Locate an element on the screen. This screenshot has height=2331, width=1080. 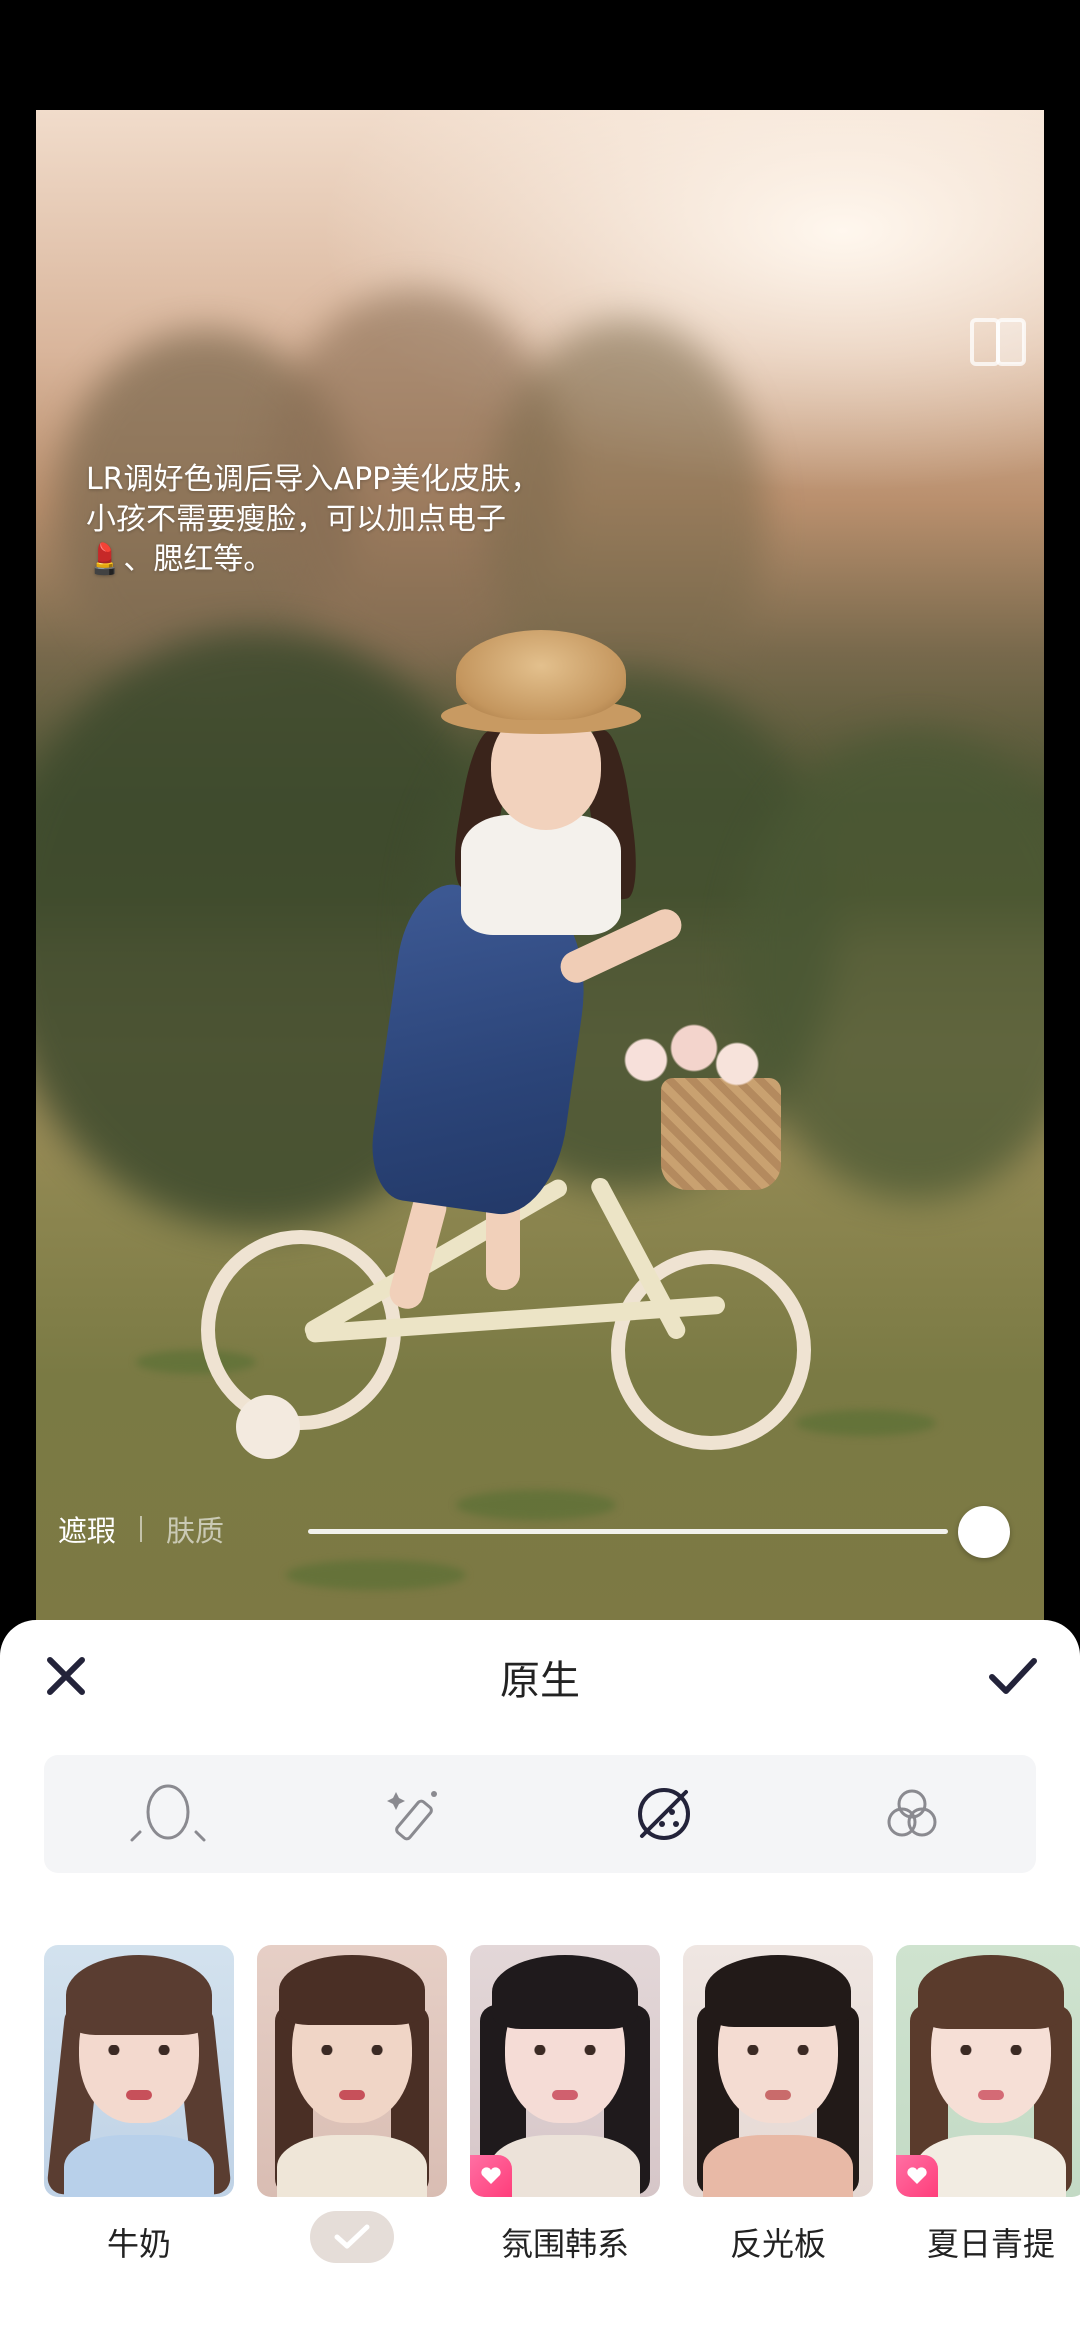
confirm-button is located at coordinates (1013, 1676).